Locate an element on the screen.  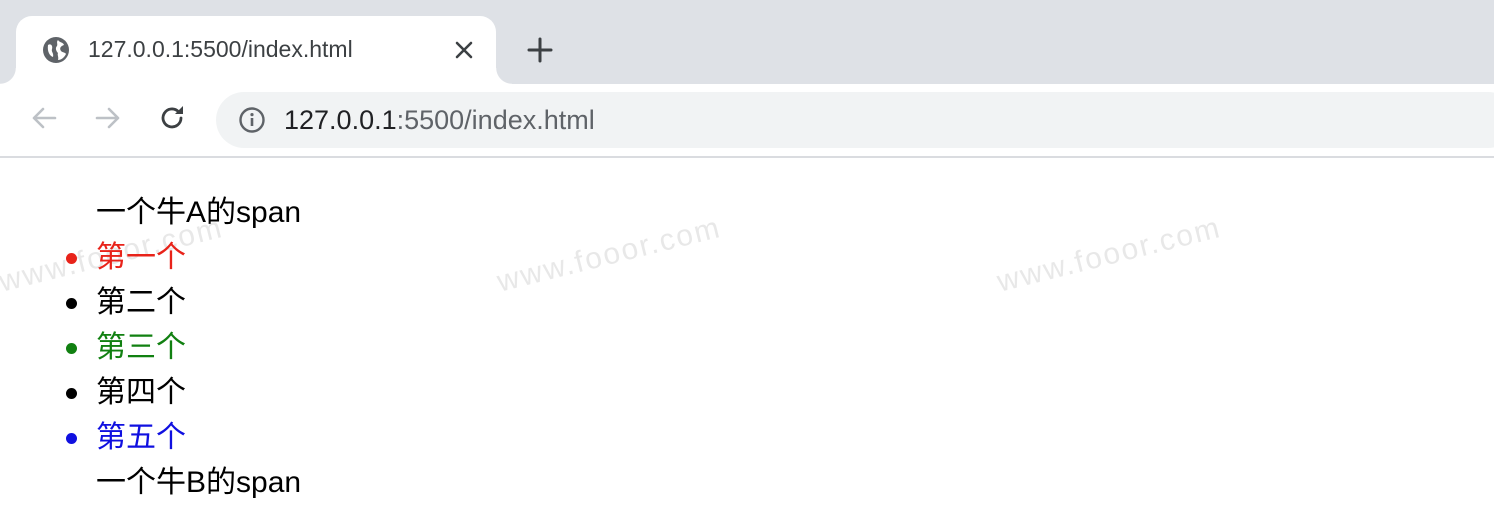
url-path: :5500/index.html is located at coordinates (495, 120).